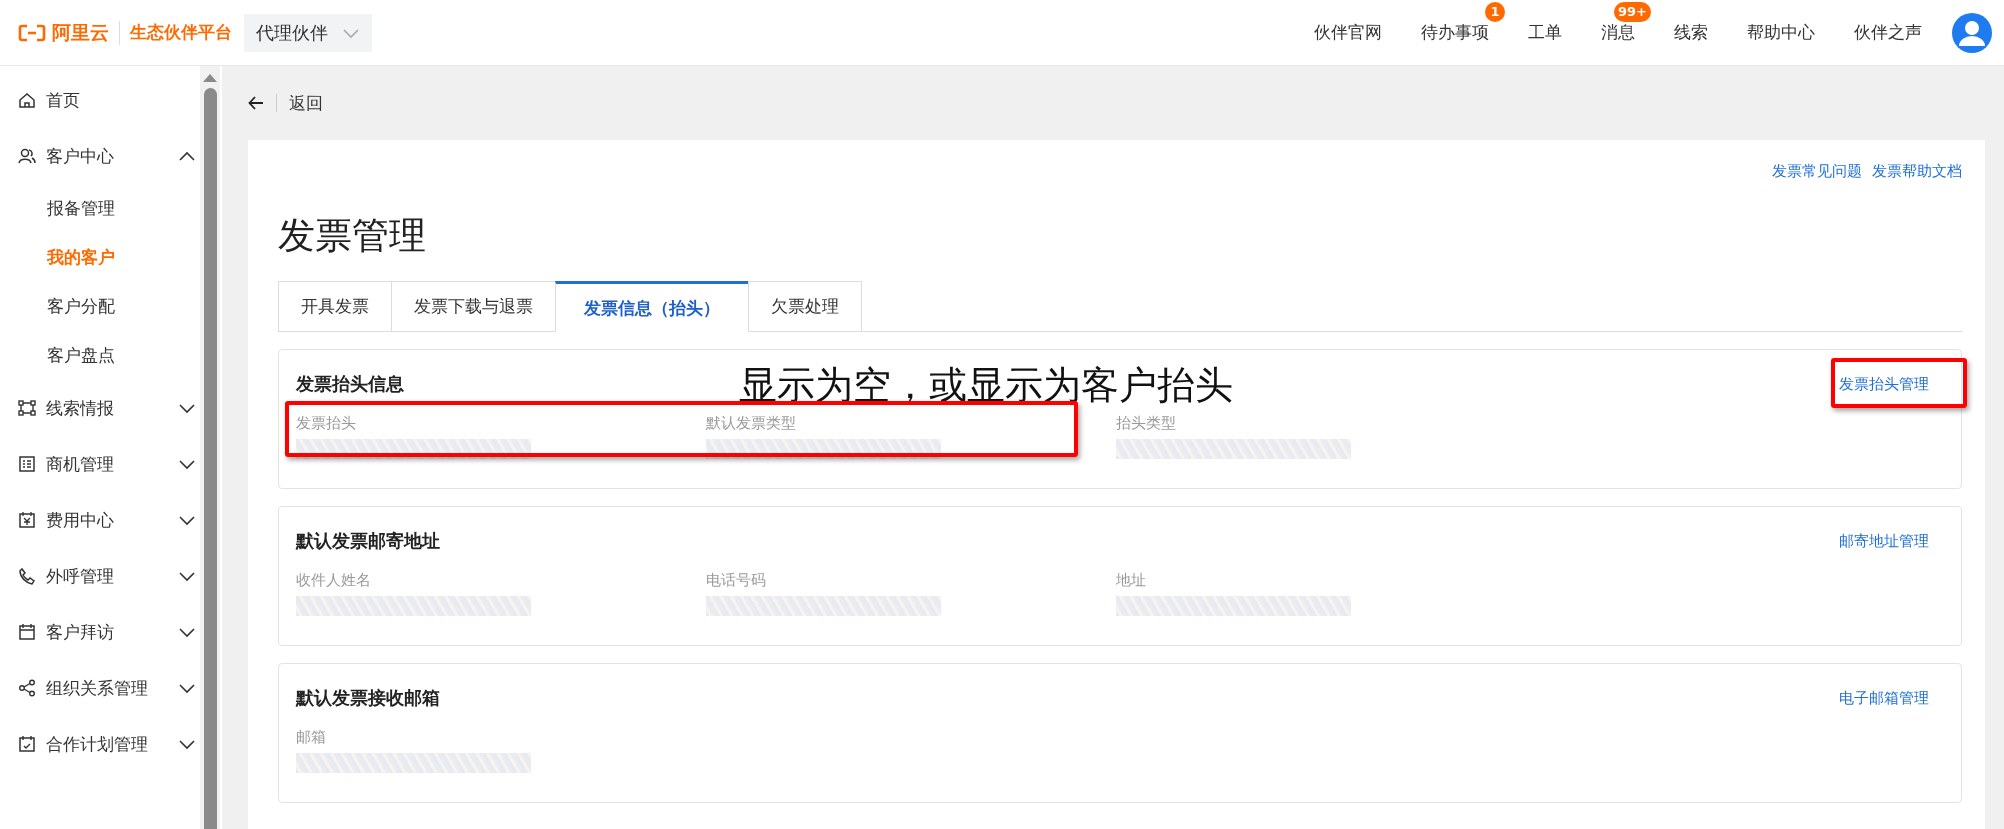  What do you see at coordinates (100, 688) in the screenshot?
I see `sidebar-item: 组织关系管理` at bounding box center [100, 688].